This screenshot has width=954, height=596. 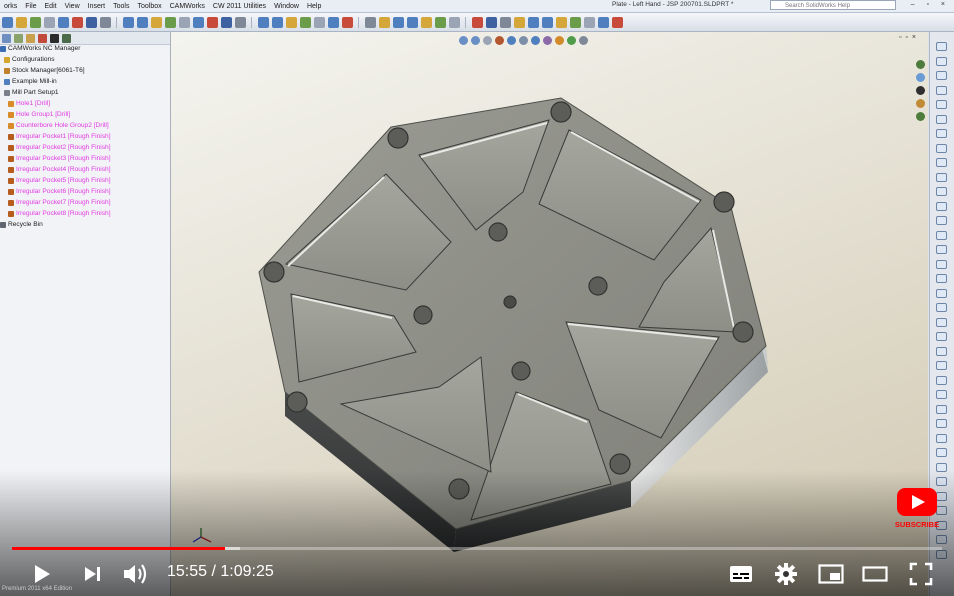 What do you see at coordinates (51, 6) in the screenshot?
I see `menu-item-edit: Edit` at bounding box center [51, 6].